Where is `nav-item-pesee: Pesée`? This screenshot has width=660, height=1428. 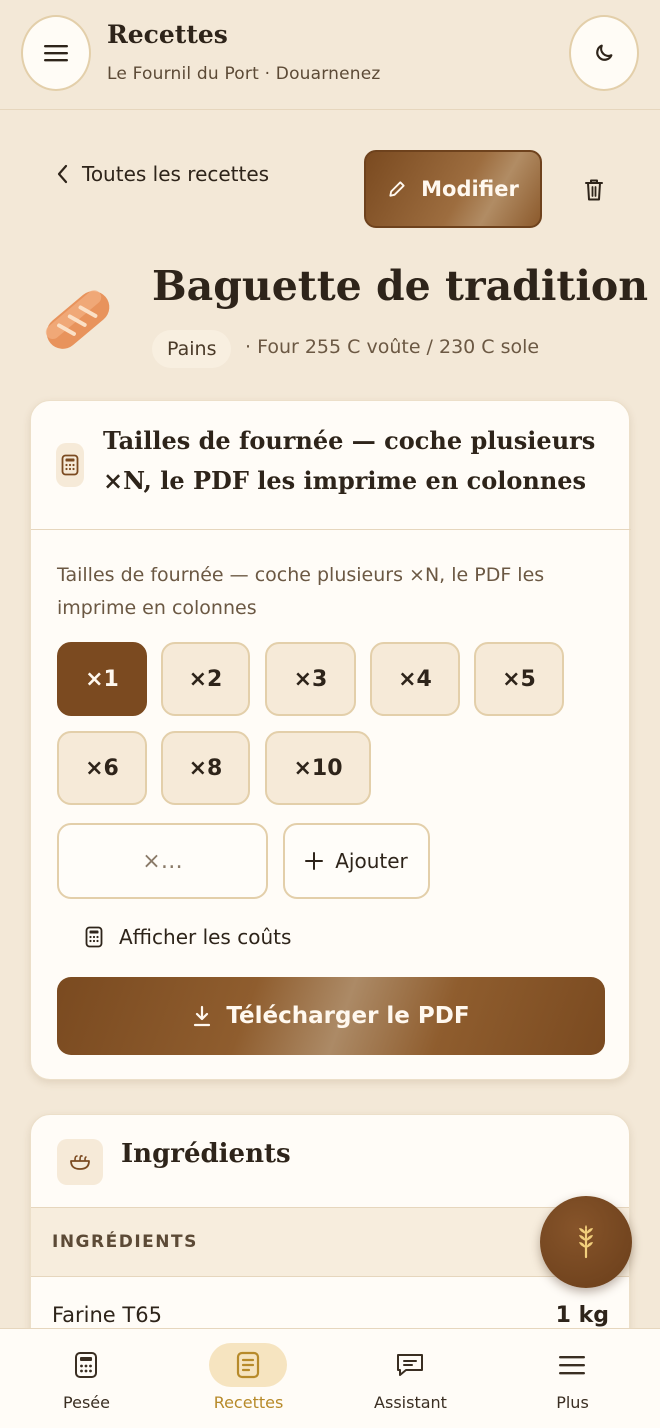
nav-item-pesee: Pesée is located at coordinates (86, 1378).